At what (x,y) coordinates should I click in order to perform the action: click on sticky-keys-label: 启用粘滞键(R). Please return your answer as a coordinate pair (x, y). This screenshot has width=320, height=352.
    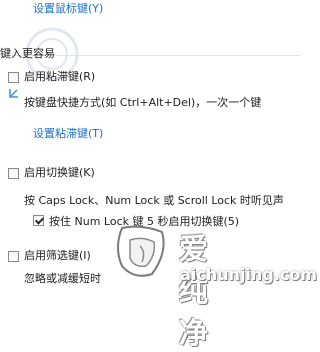
    Looking at the image, I should click on (59, 76).